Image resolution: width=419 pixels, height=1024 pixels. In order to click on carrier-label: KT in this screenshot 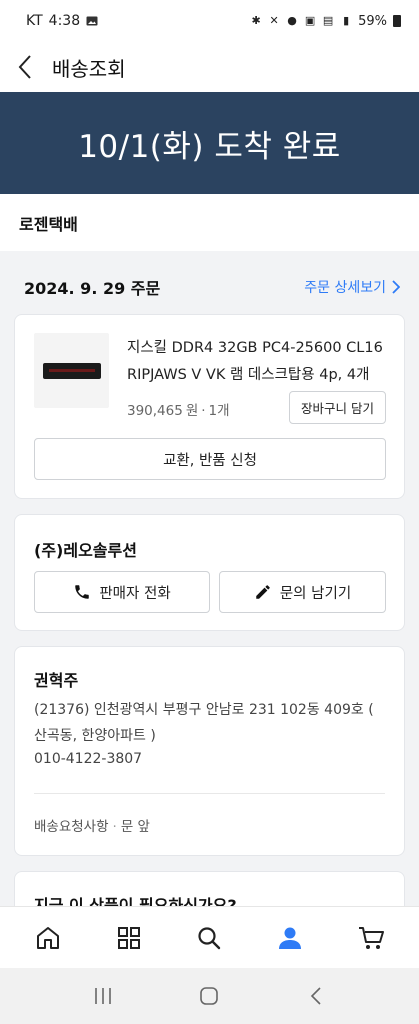, I will do `click(34, 21)`.